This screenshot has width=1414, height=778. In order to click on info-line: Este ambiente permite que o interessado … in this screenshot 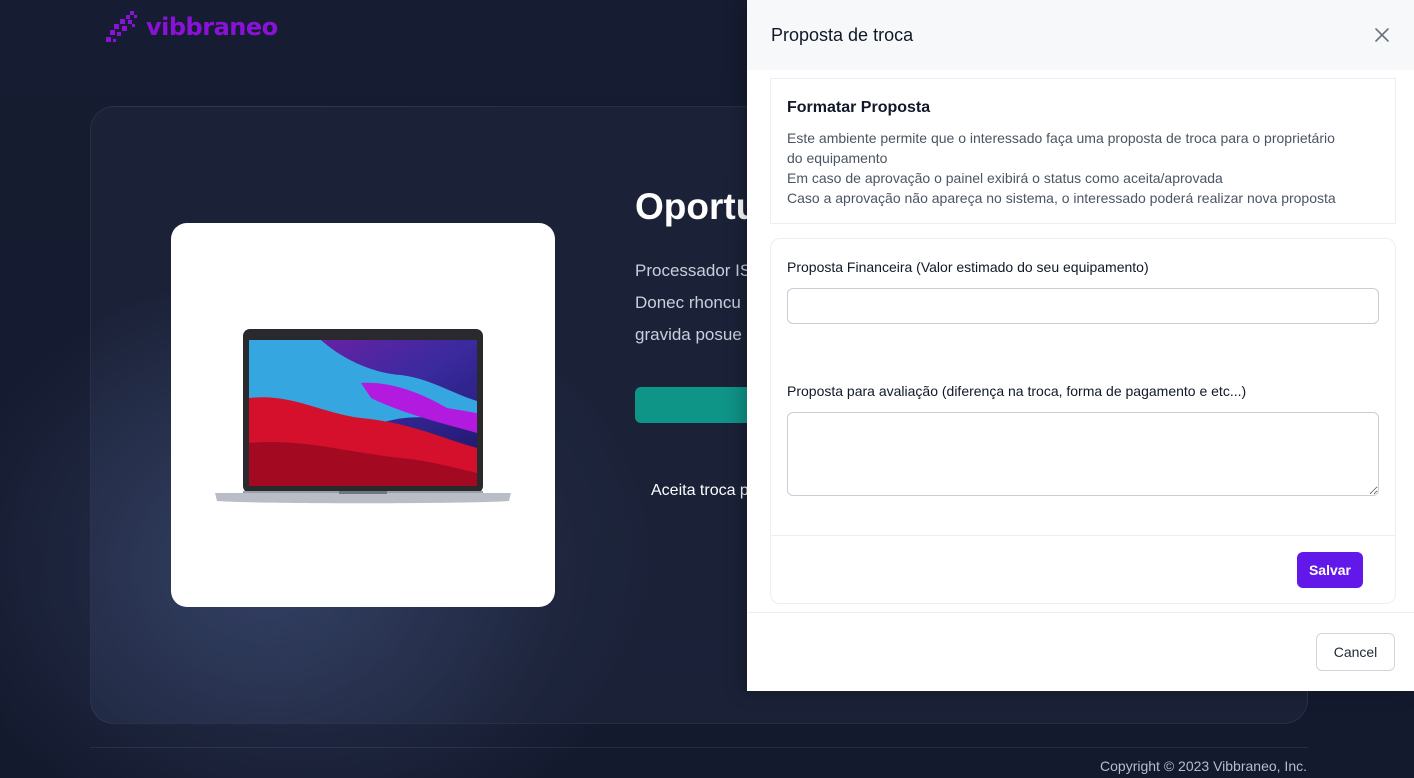, I will do `click(1061, 138)`.